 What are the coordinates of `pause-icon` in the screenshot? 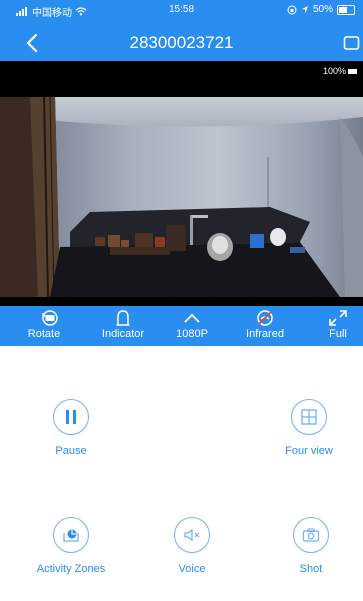 It's located at (71, 417).